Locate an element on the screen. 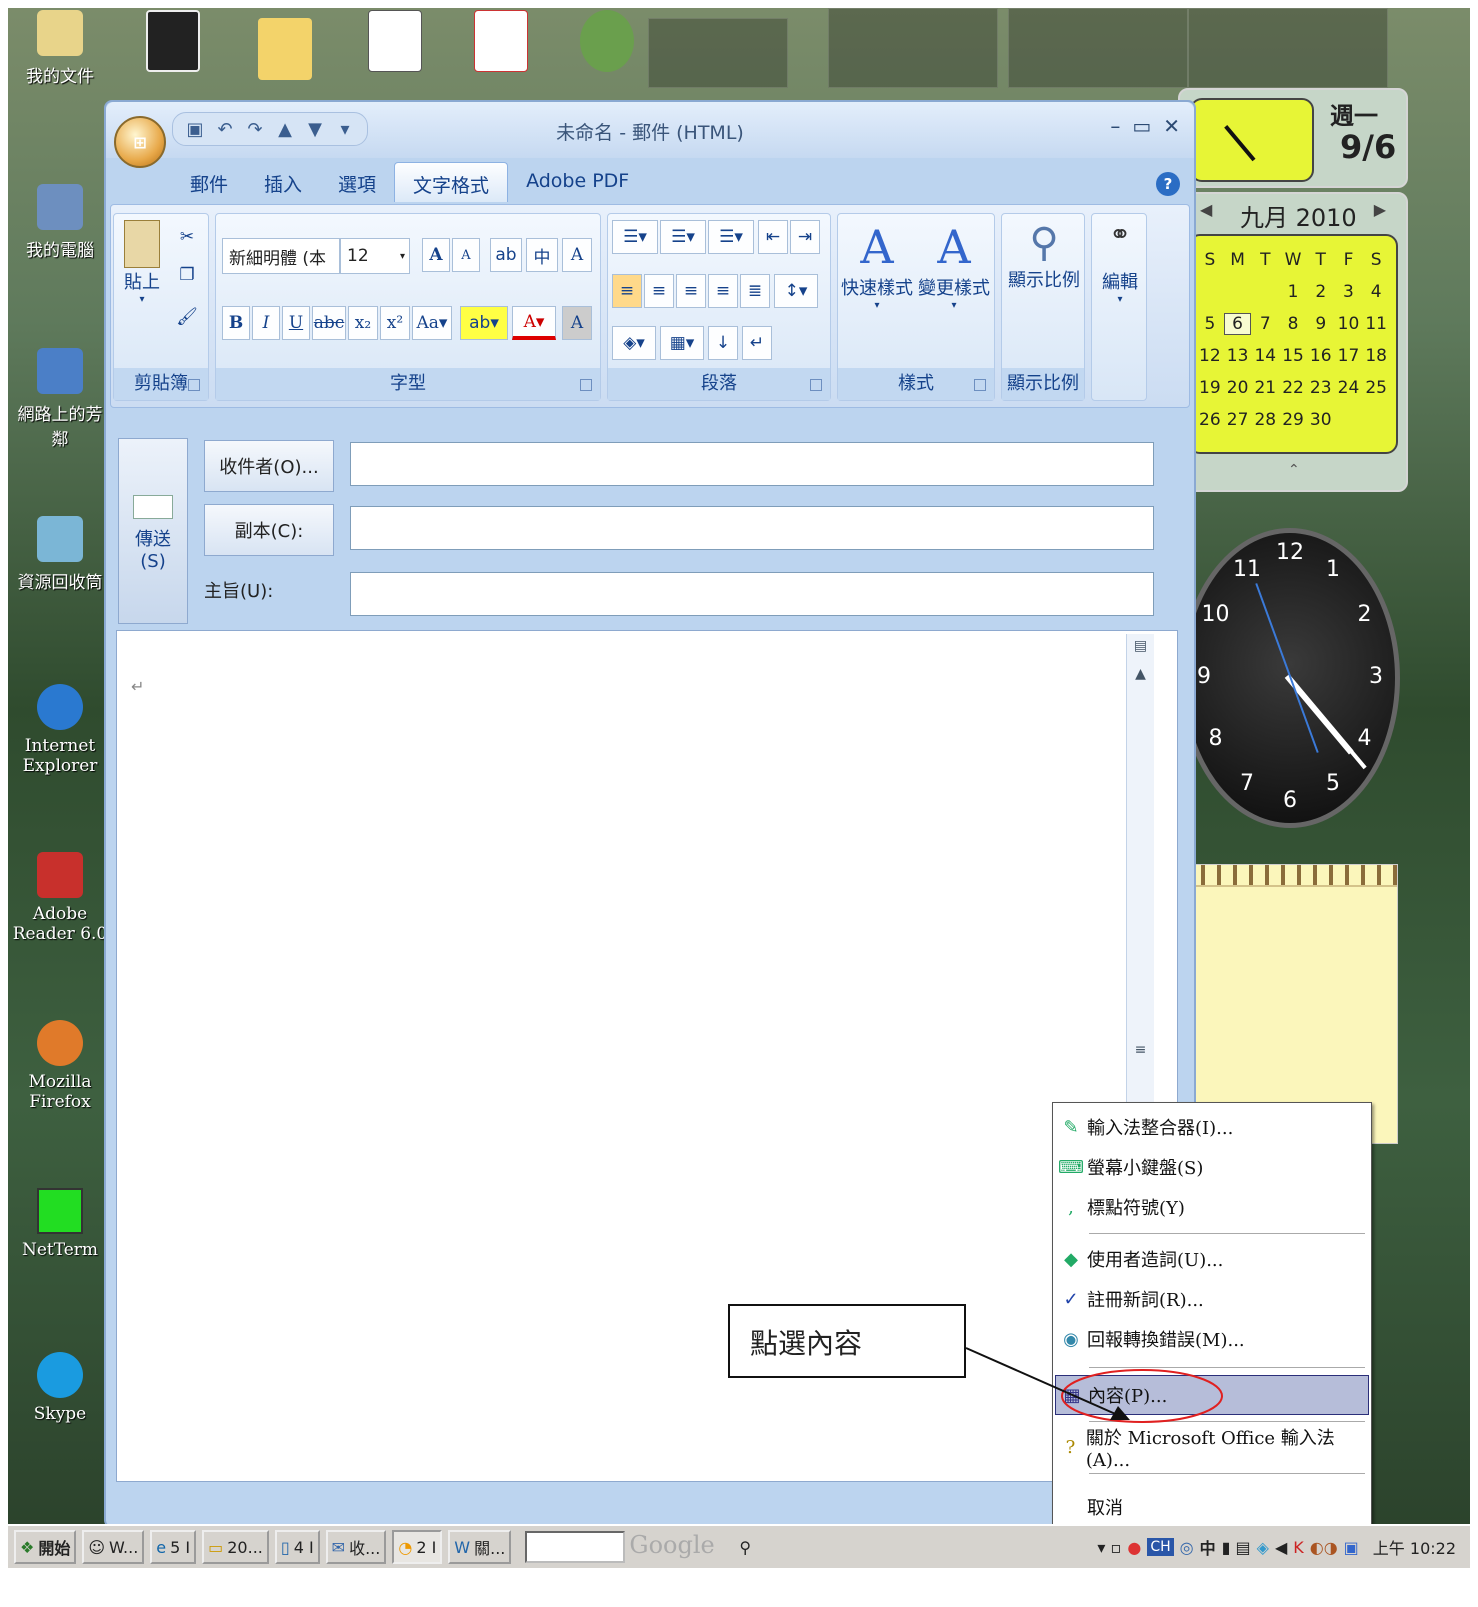  calendar-day: 3 is located at coordinates (1349, 292).